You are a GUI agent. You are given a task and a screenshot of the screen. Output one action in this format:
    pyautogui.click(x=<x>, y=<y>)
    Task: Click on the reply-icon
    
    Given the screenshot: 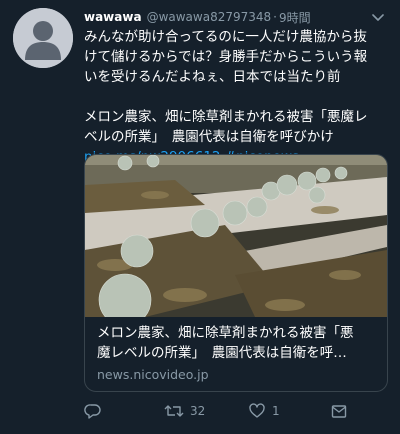 What is the action you would take?
    pyautogui.click(x=92, y=411)
    